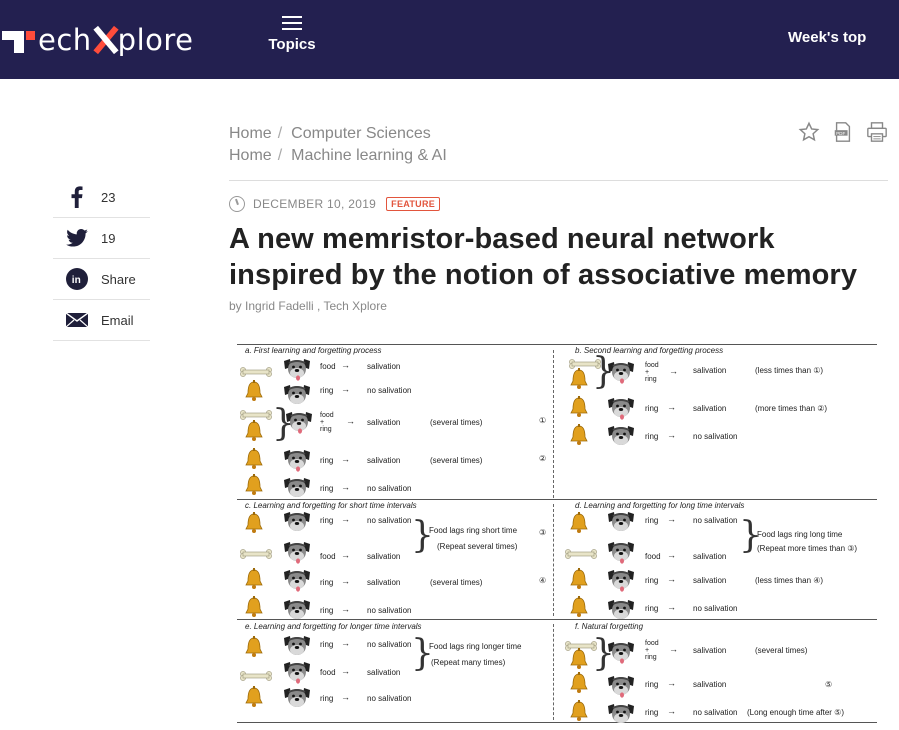  Describe the element at coordinates (789, 580) in the screenshot. I see `figure-label: (less times than ④)` at that location.